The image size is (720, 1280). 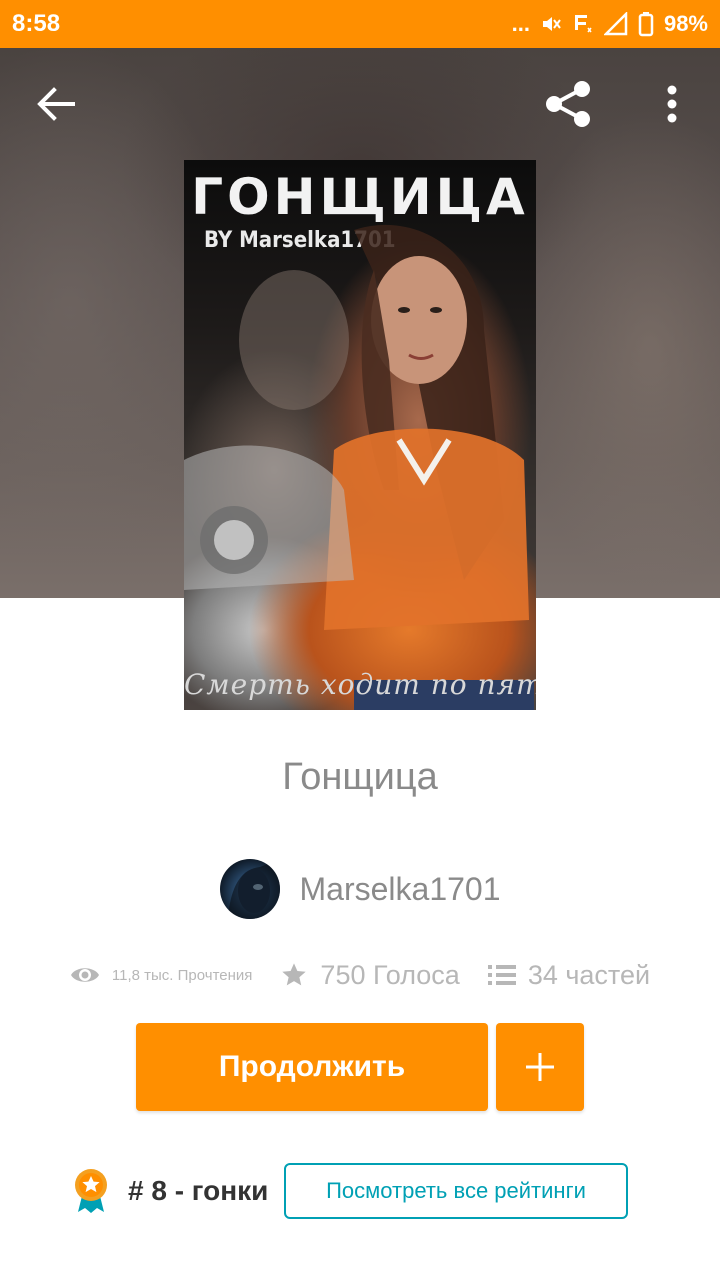 I want to click on signal-e-icon, so click(x=583, y=24).